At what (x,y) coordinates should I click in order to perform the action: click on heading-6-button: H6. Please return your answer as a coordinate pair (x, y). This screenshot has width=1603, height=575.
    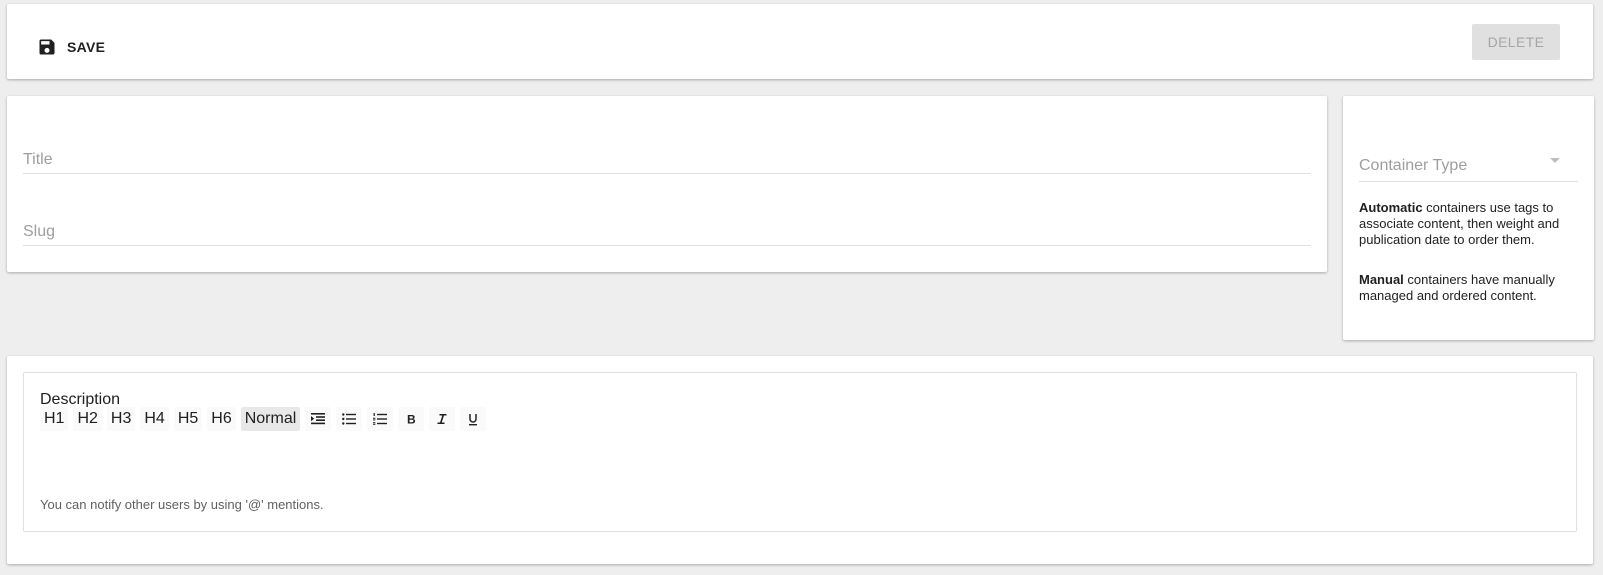
    Looking at the image, I should click on (221, 419).